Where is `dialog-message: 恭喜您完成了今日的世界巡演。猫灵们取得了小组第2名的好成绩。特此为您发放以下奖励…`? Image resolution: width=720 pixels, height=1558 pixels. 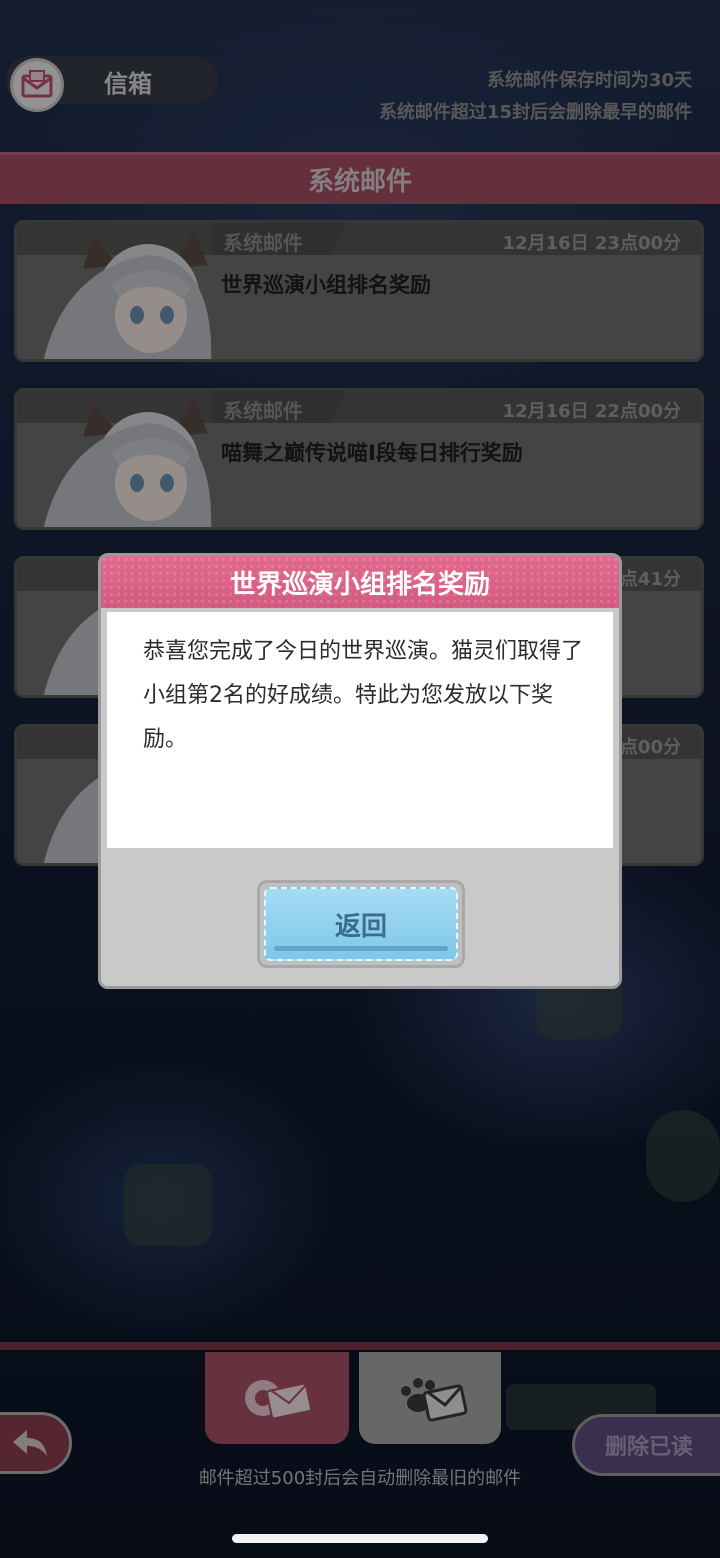 dialog-message: 恭喜您完成了今日的世界巡演。猫灵们取得了小组第2名的好成绩。特此为您发放以下奖励… is located at coordinates (363, 695).